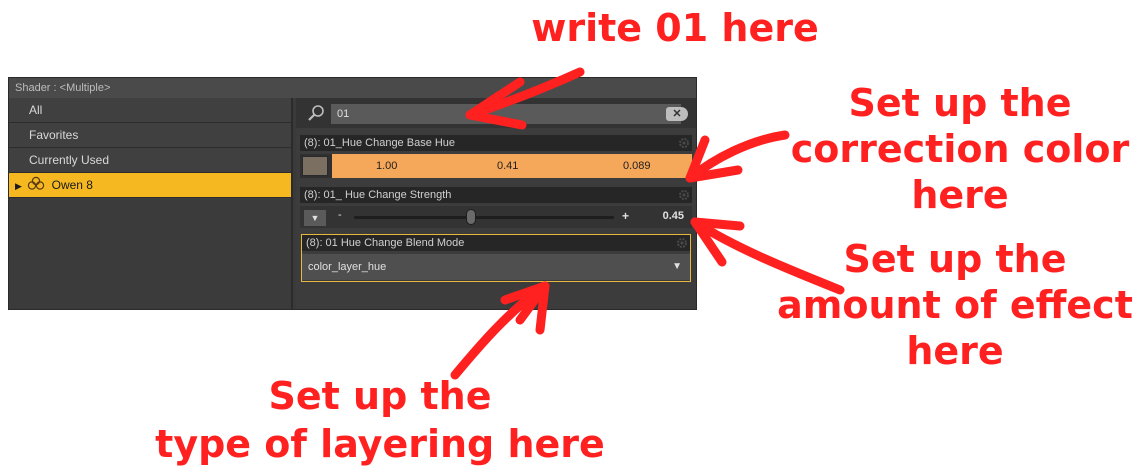 This screenshot has height=473, width=1142. I want to click on color-swatch, so click(315, 166).